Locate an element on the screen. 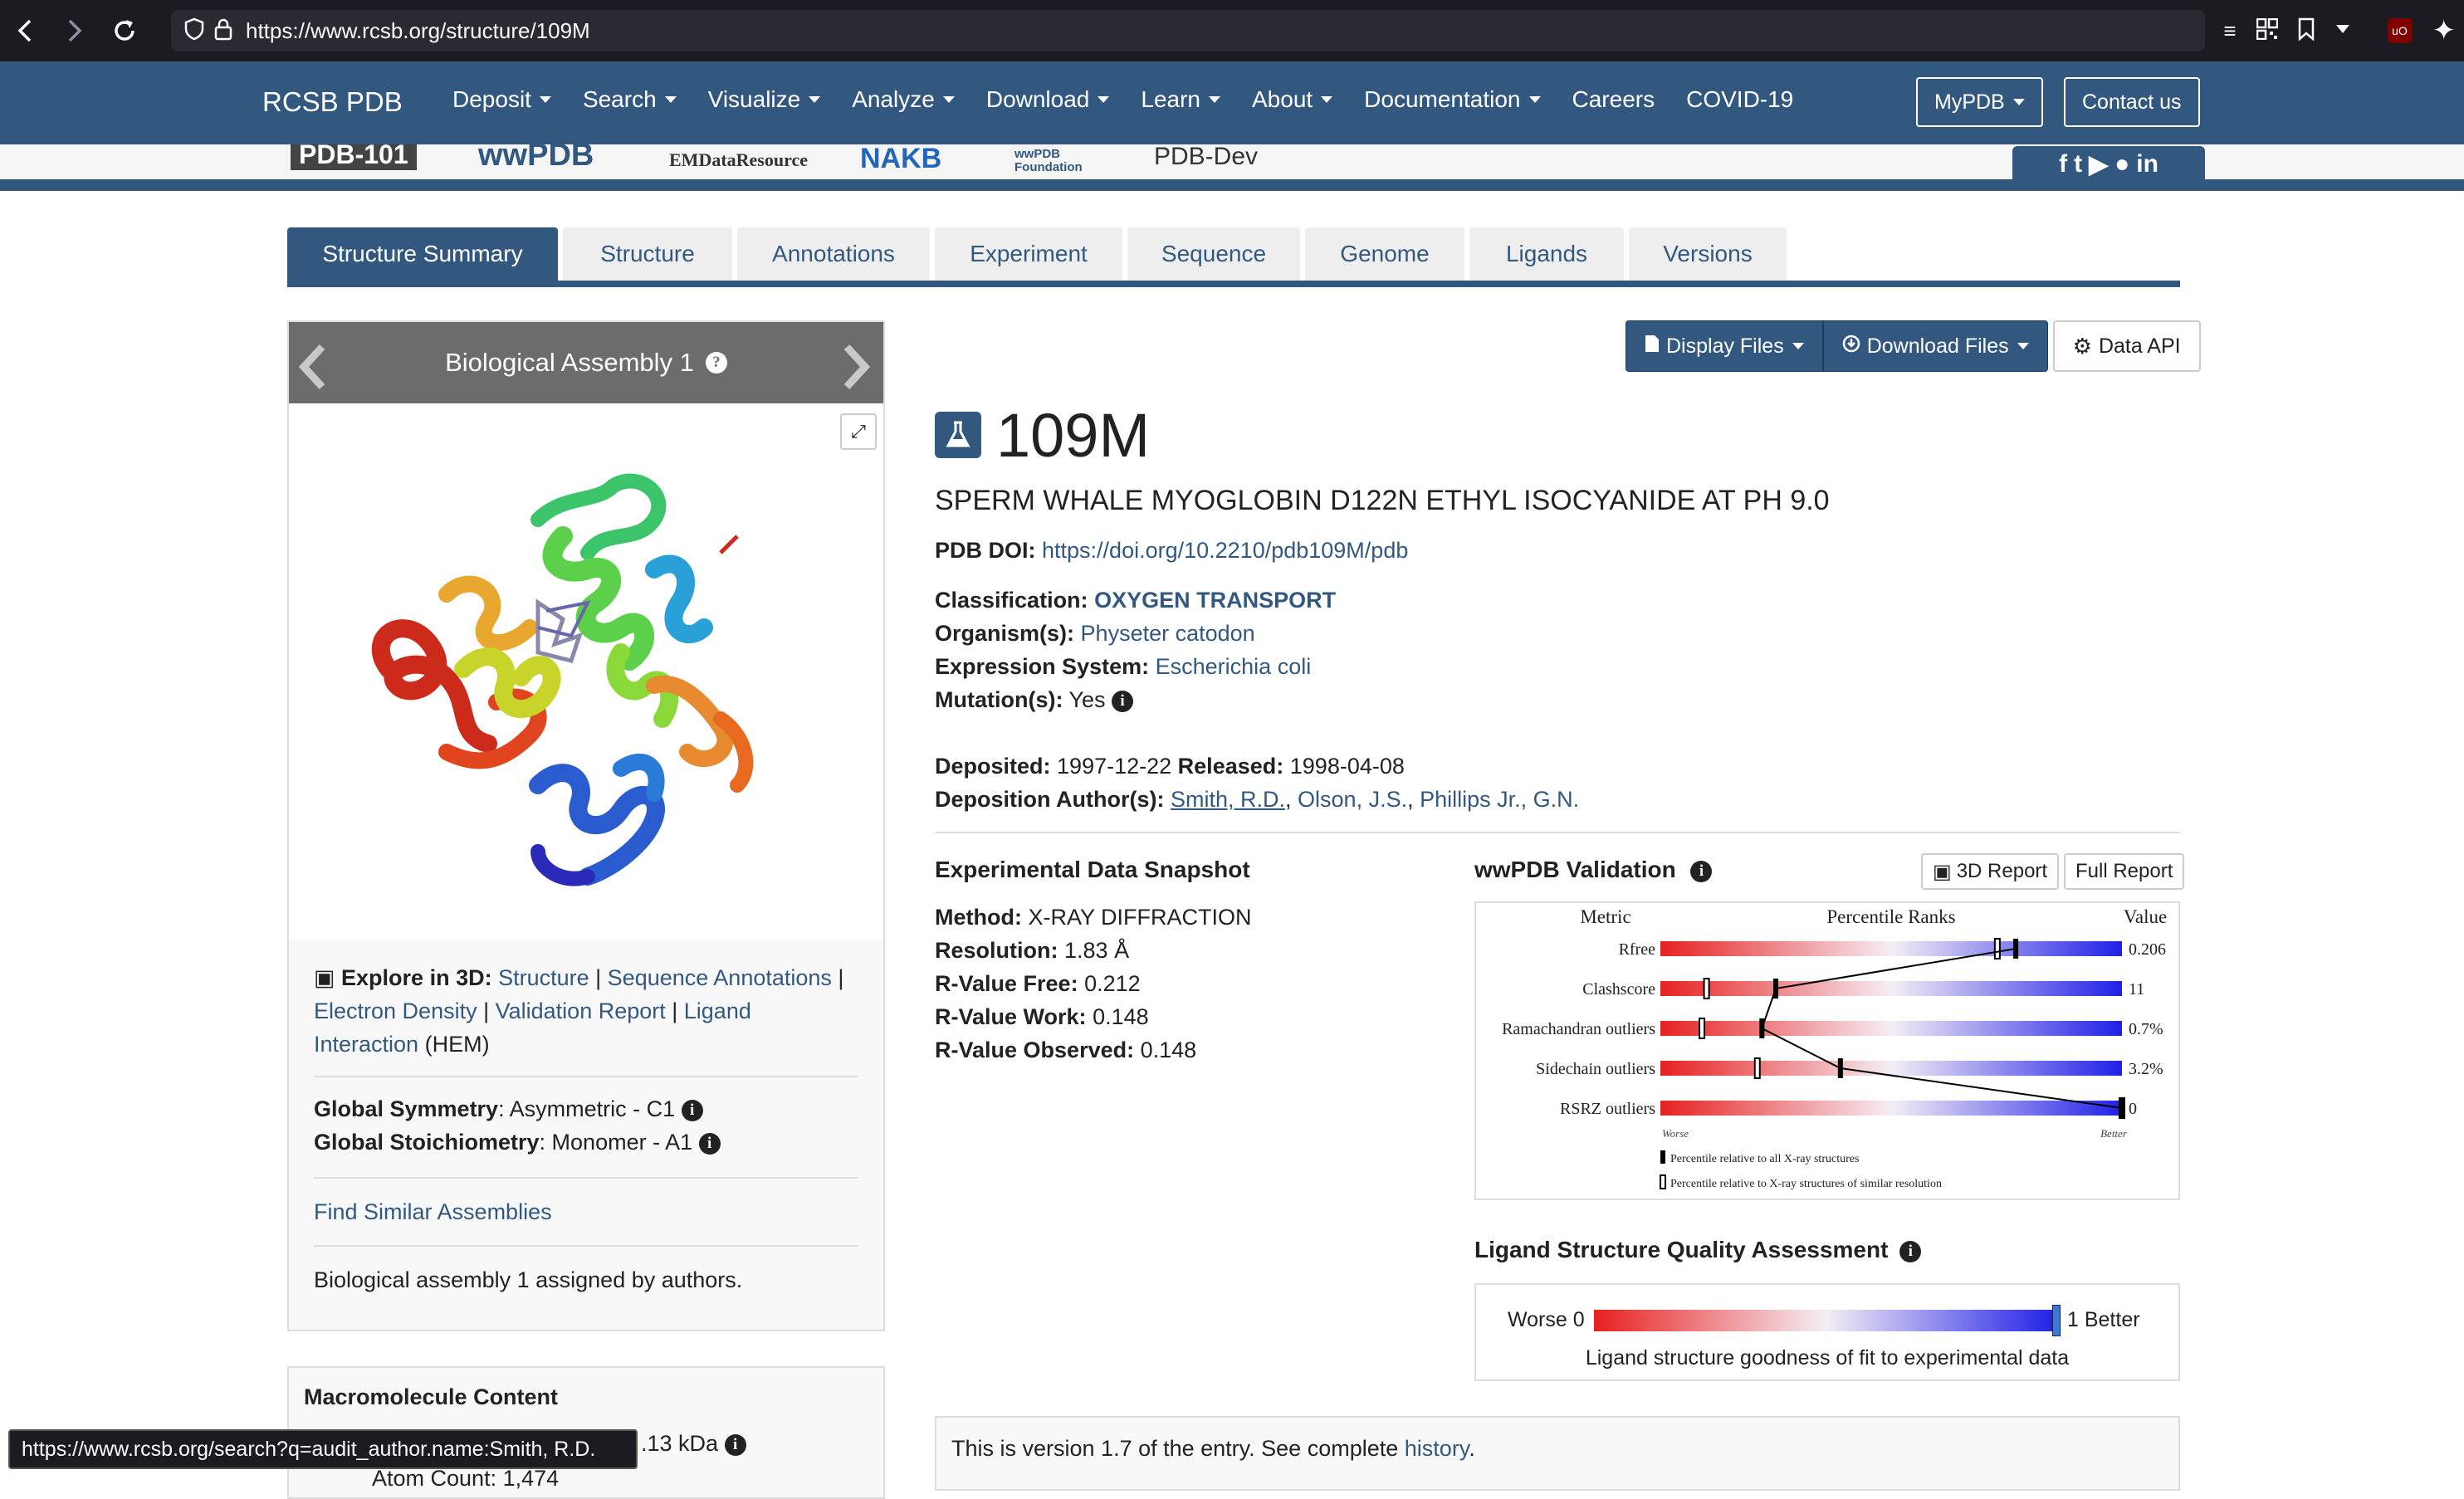 The image size is (2464, 1499). next-assembly-icon is located at coordinates (856, 368).